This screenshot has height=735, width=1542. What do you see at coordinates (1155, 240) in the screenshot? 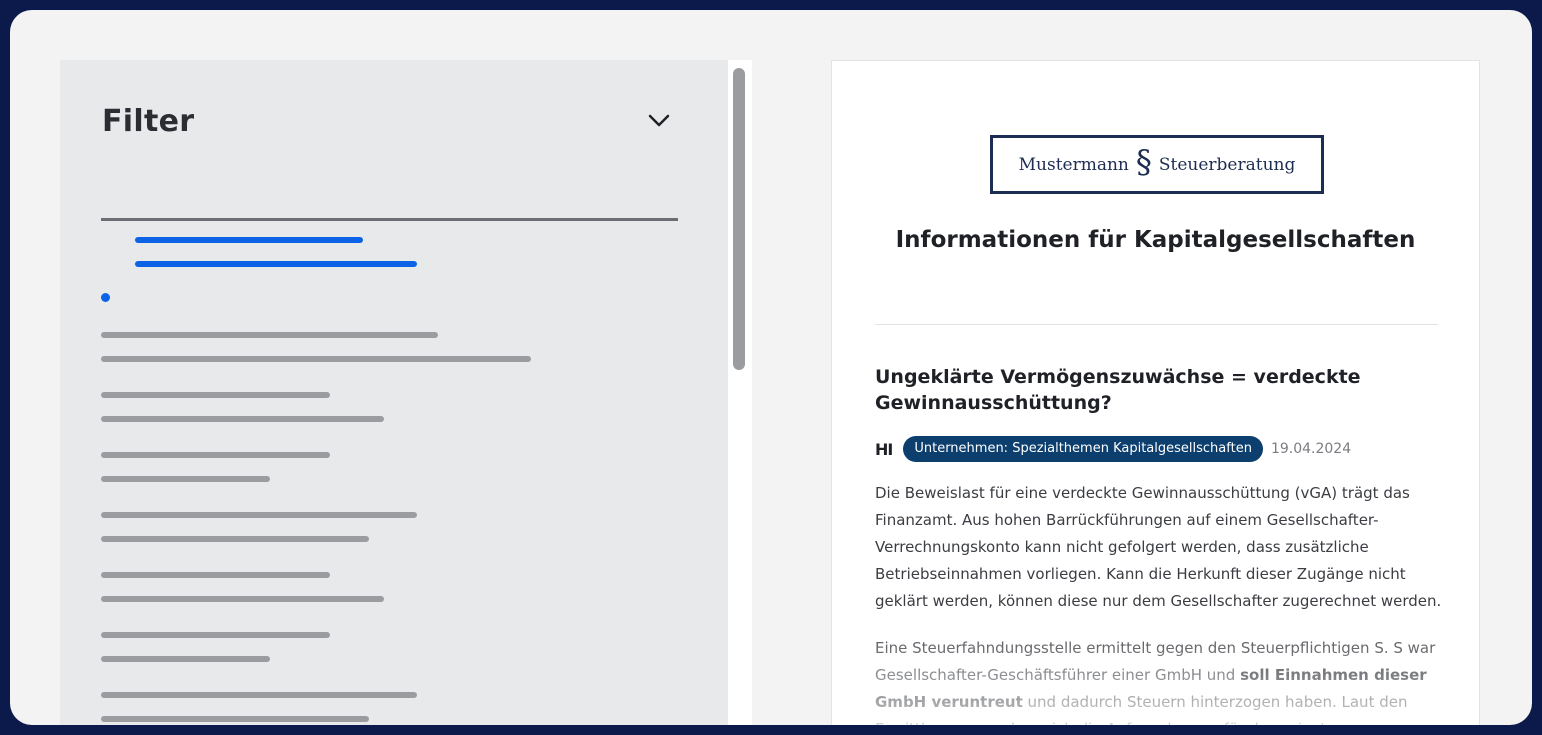
I see `page-title: Informationen für Kapitalgesellschaften` at bounding box center [1155, 240].